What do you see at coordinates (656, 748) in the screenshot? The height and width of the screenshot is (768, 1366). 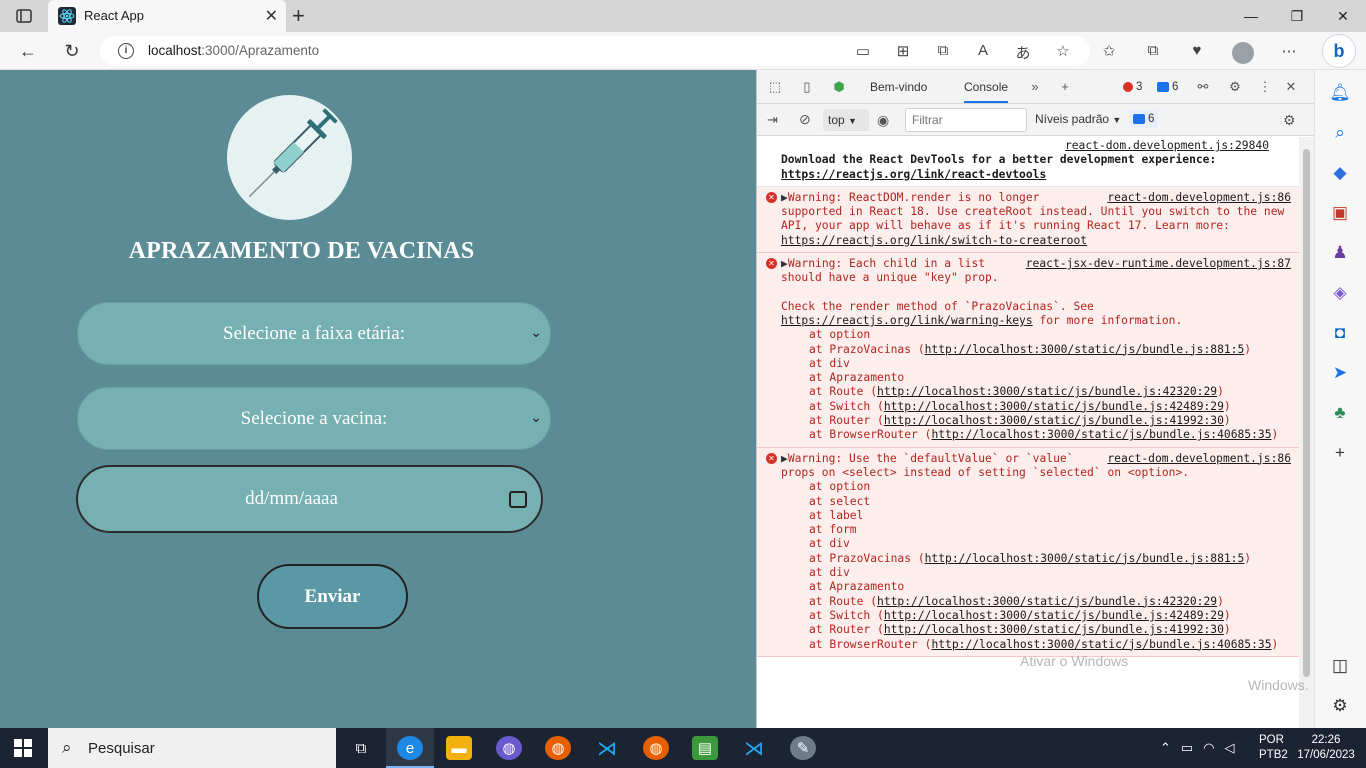 I see `firefox-nightly-icon: ◍` at bounding box center [656, 748].